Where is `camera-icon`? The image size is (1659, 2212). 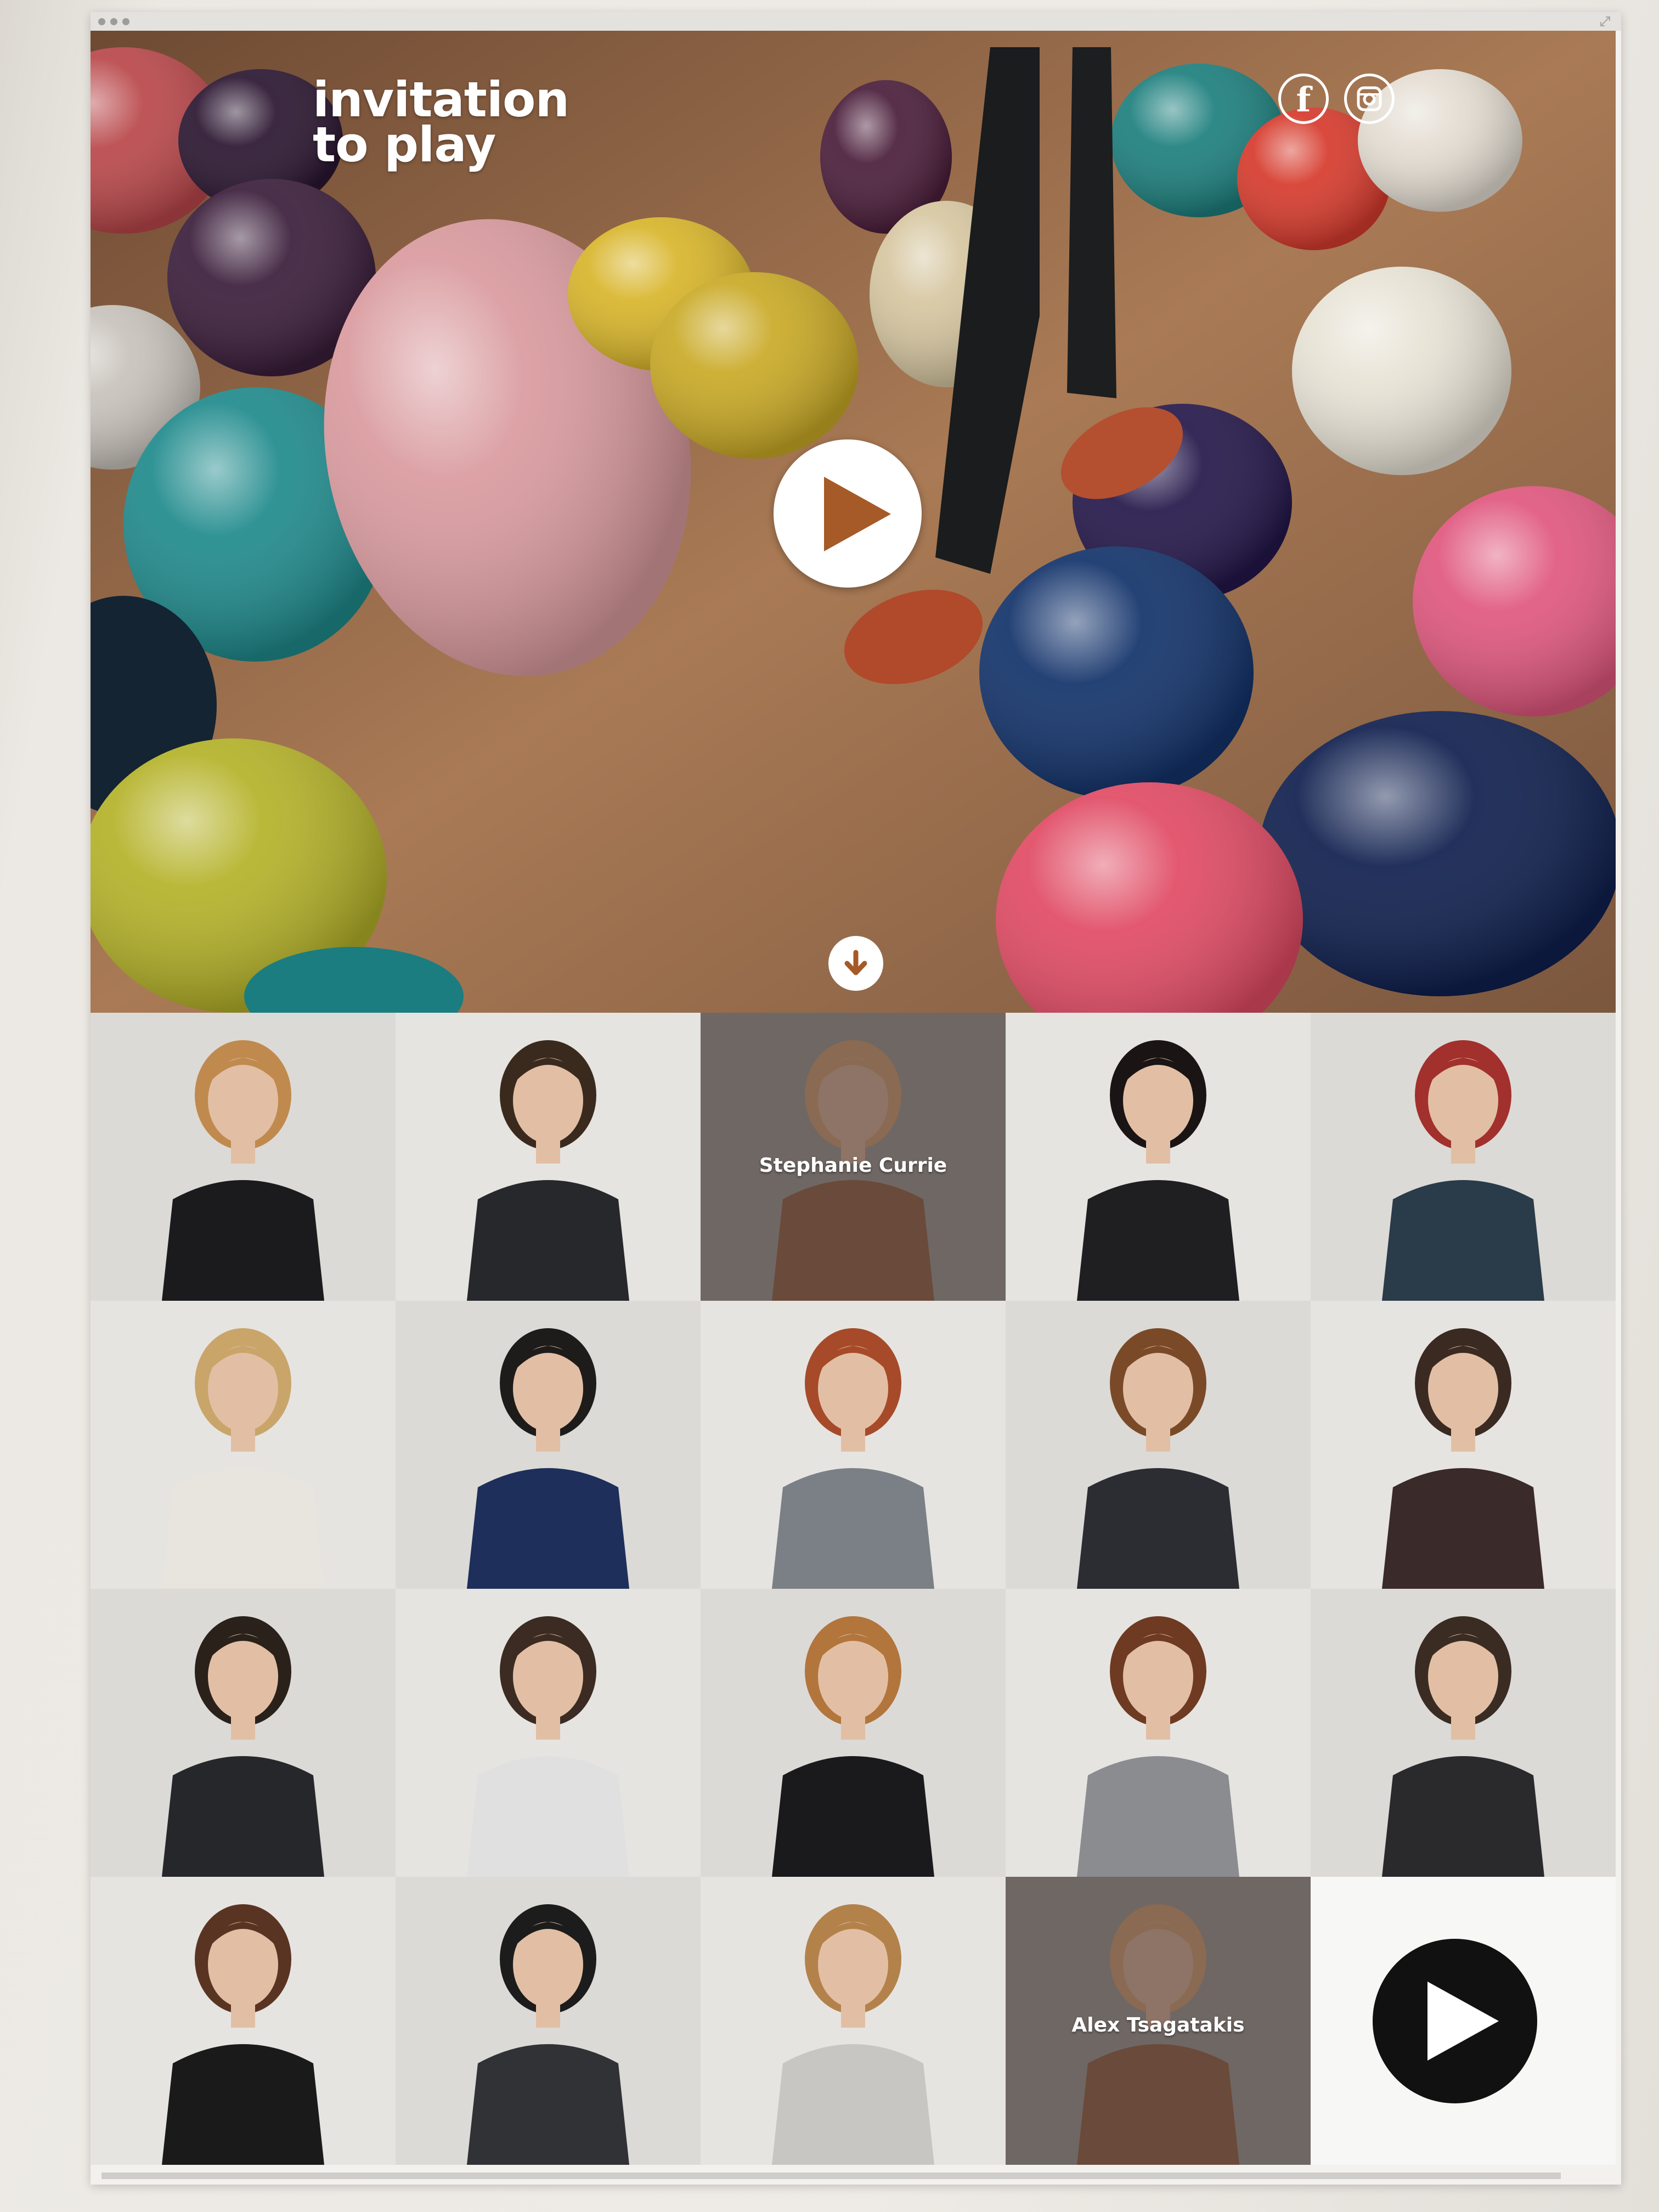 camera-icon is located at coordinates (1369, 99).